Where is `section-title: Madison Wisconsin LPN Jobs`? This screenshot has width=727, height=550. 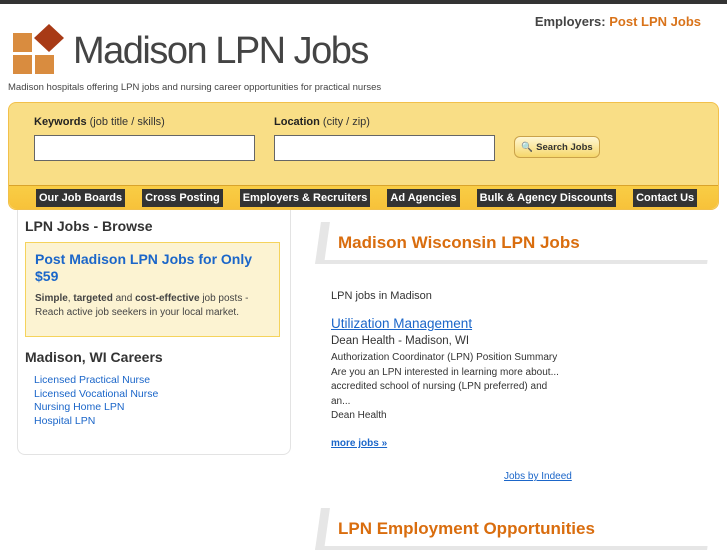
section-title: Madison Wisconsin LPN Jobs is located at coordinates (459, 242).